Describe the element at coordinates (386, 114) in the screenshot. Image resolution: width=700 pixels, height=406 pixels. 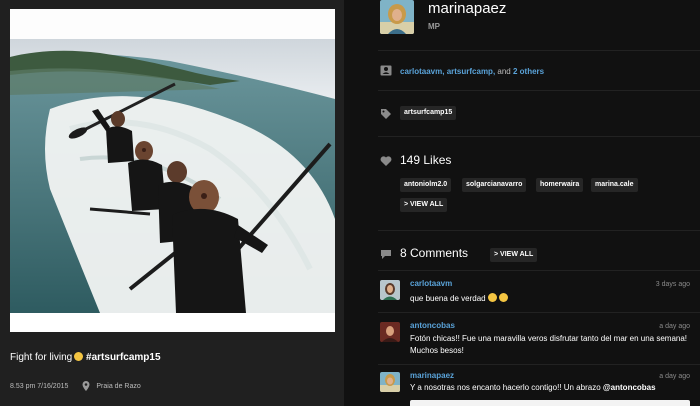
I see `tag-icon` at that location.